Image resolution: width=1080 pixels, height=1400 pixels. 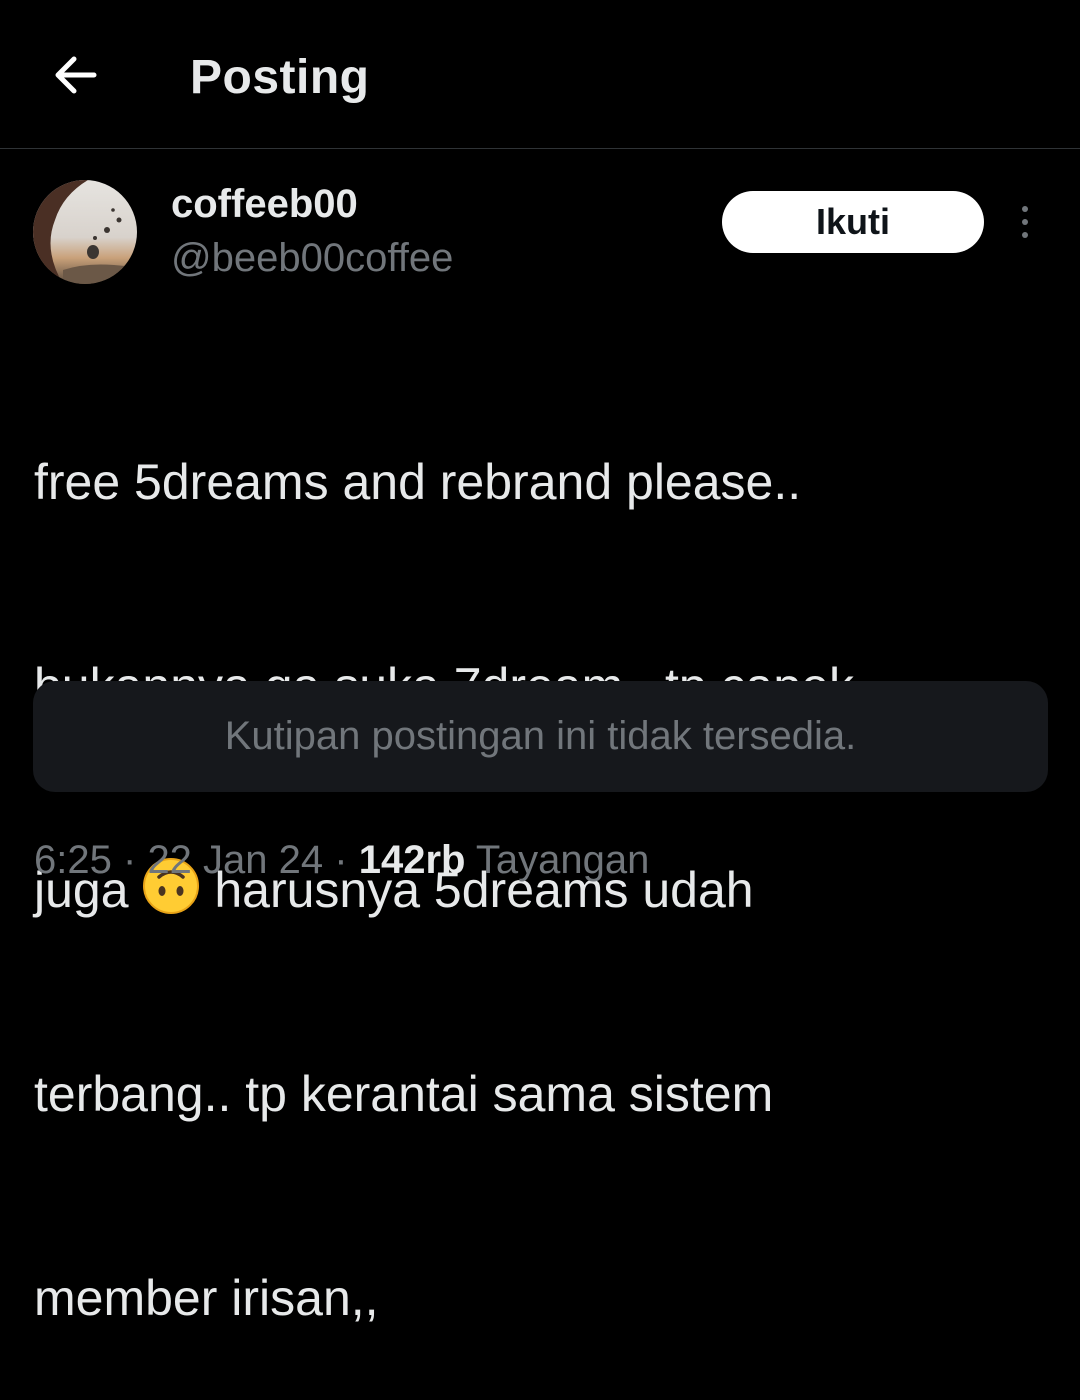 I want to click on post-line: member irisan,,, so click(x=206, y=1298).